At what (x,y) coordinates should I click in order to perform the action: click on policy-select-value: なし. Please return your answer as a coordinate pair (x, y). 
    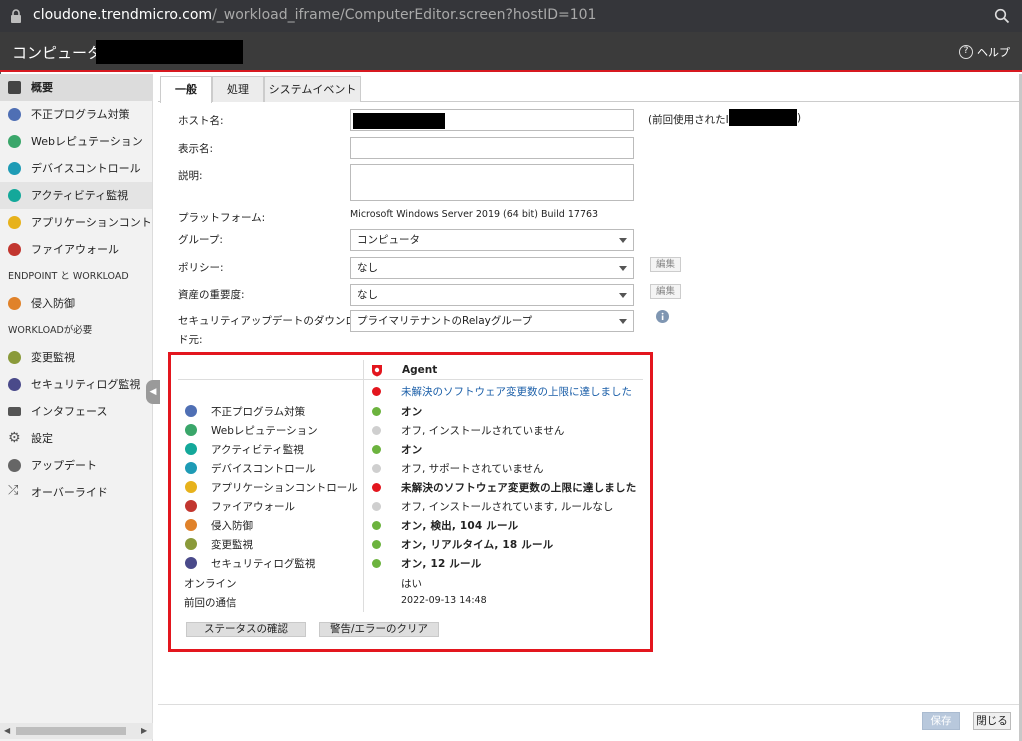
    Looking at the image, I should click on (367, 268).